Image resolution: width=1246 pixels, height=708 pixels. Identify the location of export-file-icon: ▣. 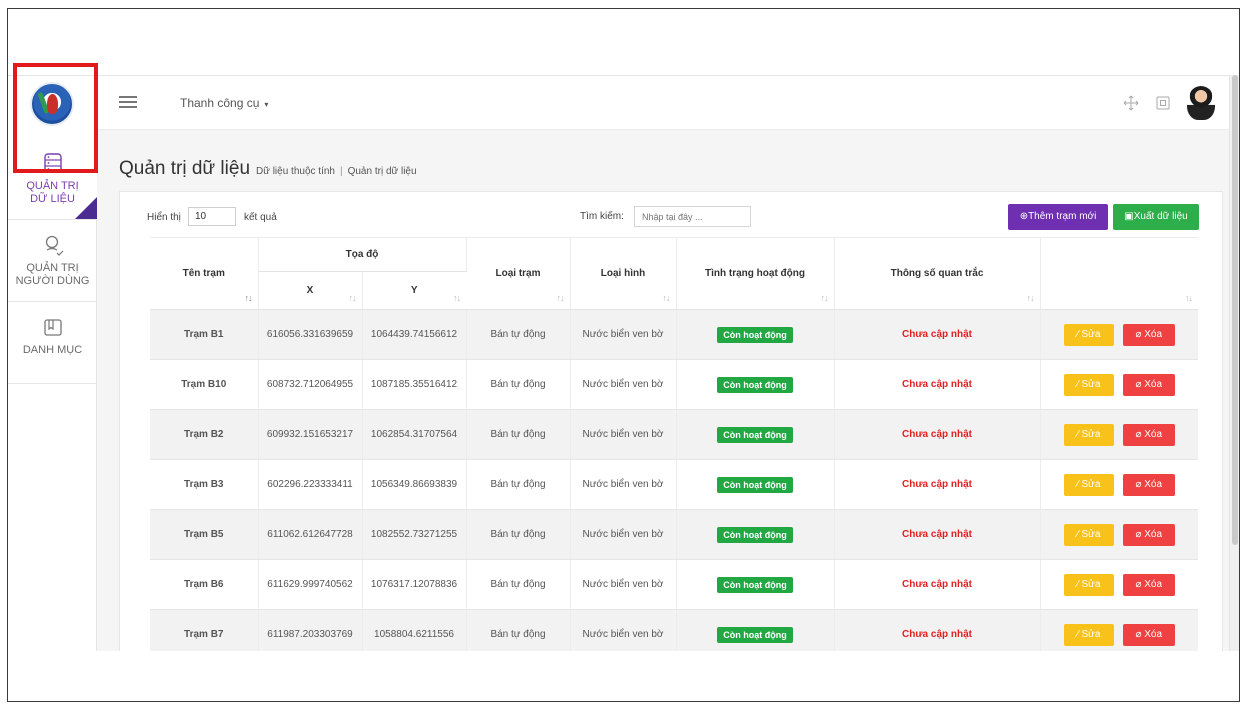
(1129, 216).